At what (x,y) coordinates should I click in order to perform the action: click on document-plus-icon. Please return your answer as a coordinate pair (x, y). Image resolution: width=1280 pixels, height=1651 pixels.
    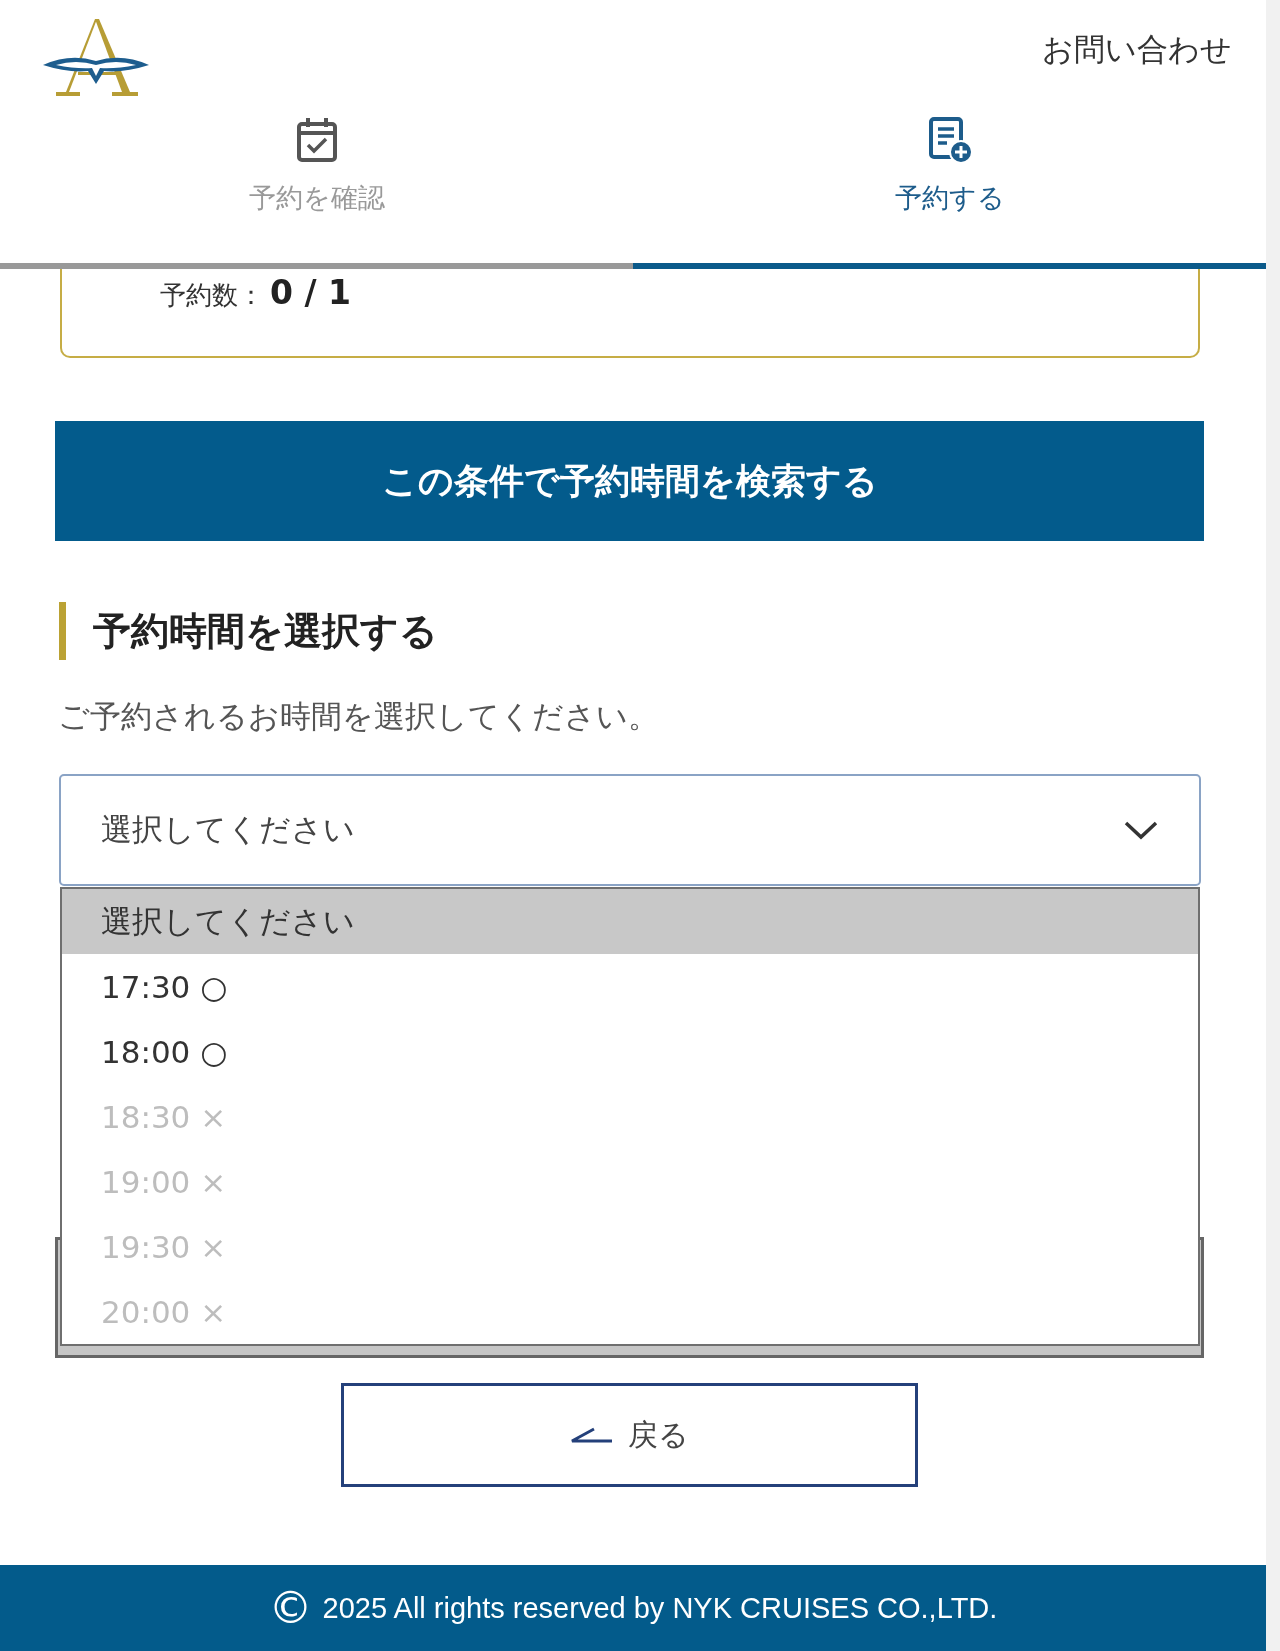
    Looking at the image, I should click on (949, 140).